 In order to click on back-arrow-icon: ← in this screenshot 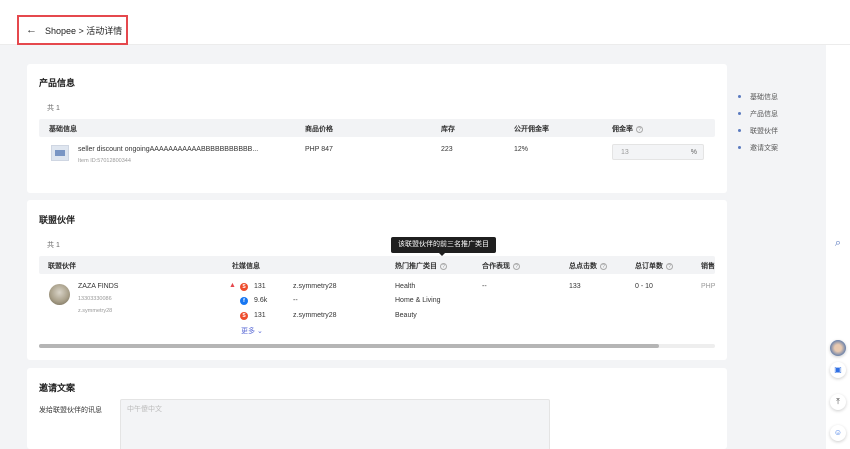, I will do `click(31, 30)`.